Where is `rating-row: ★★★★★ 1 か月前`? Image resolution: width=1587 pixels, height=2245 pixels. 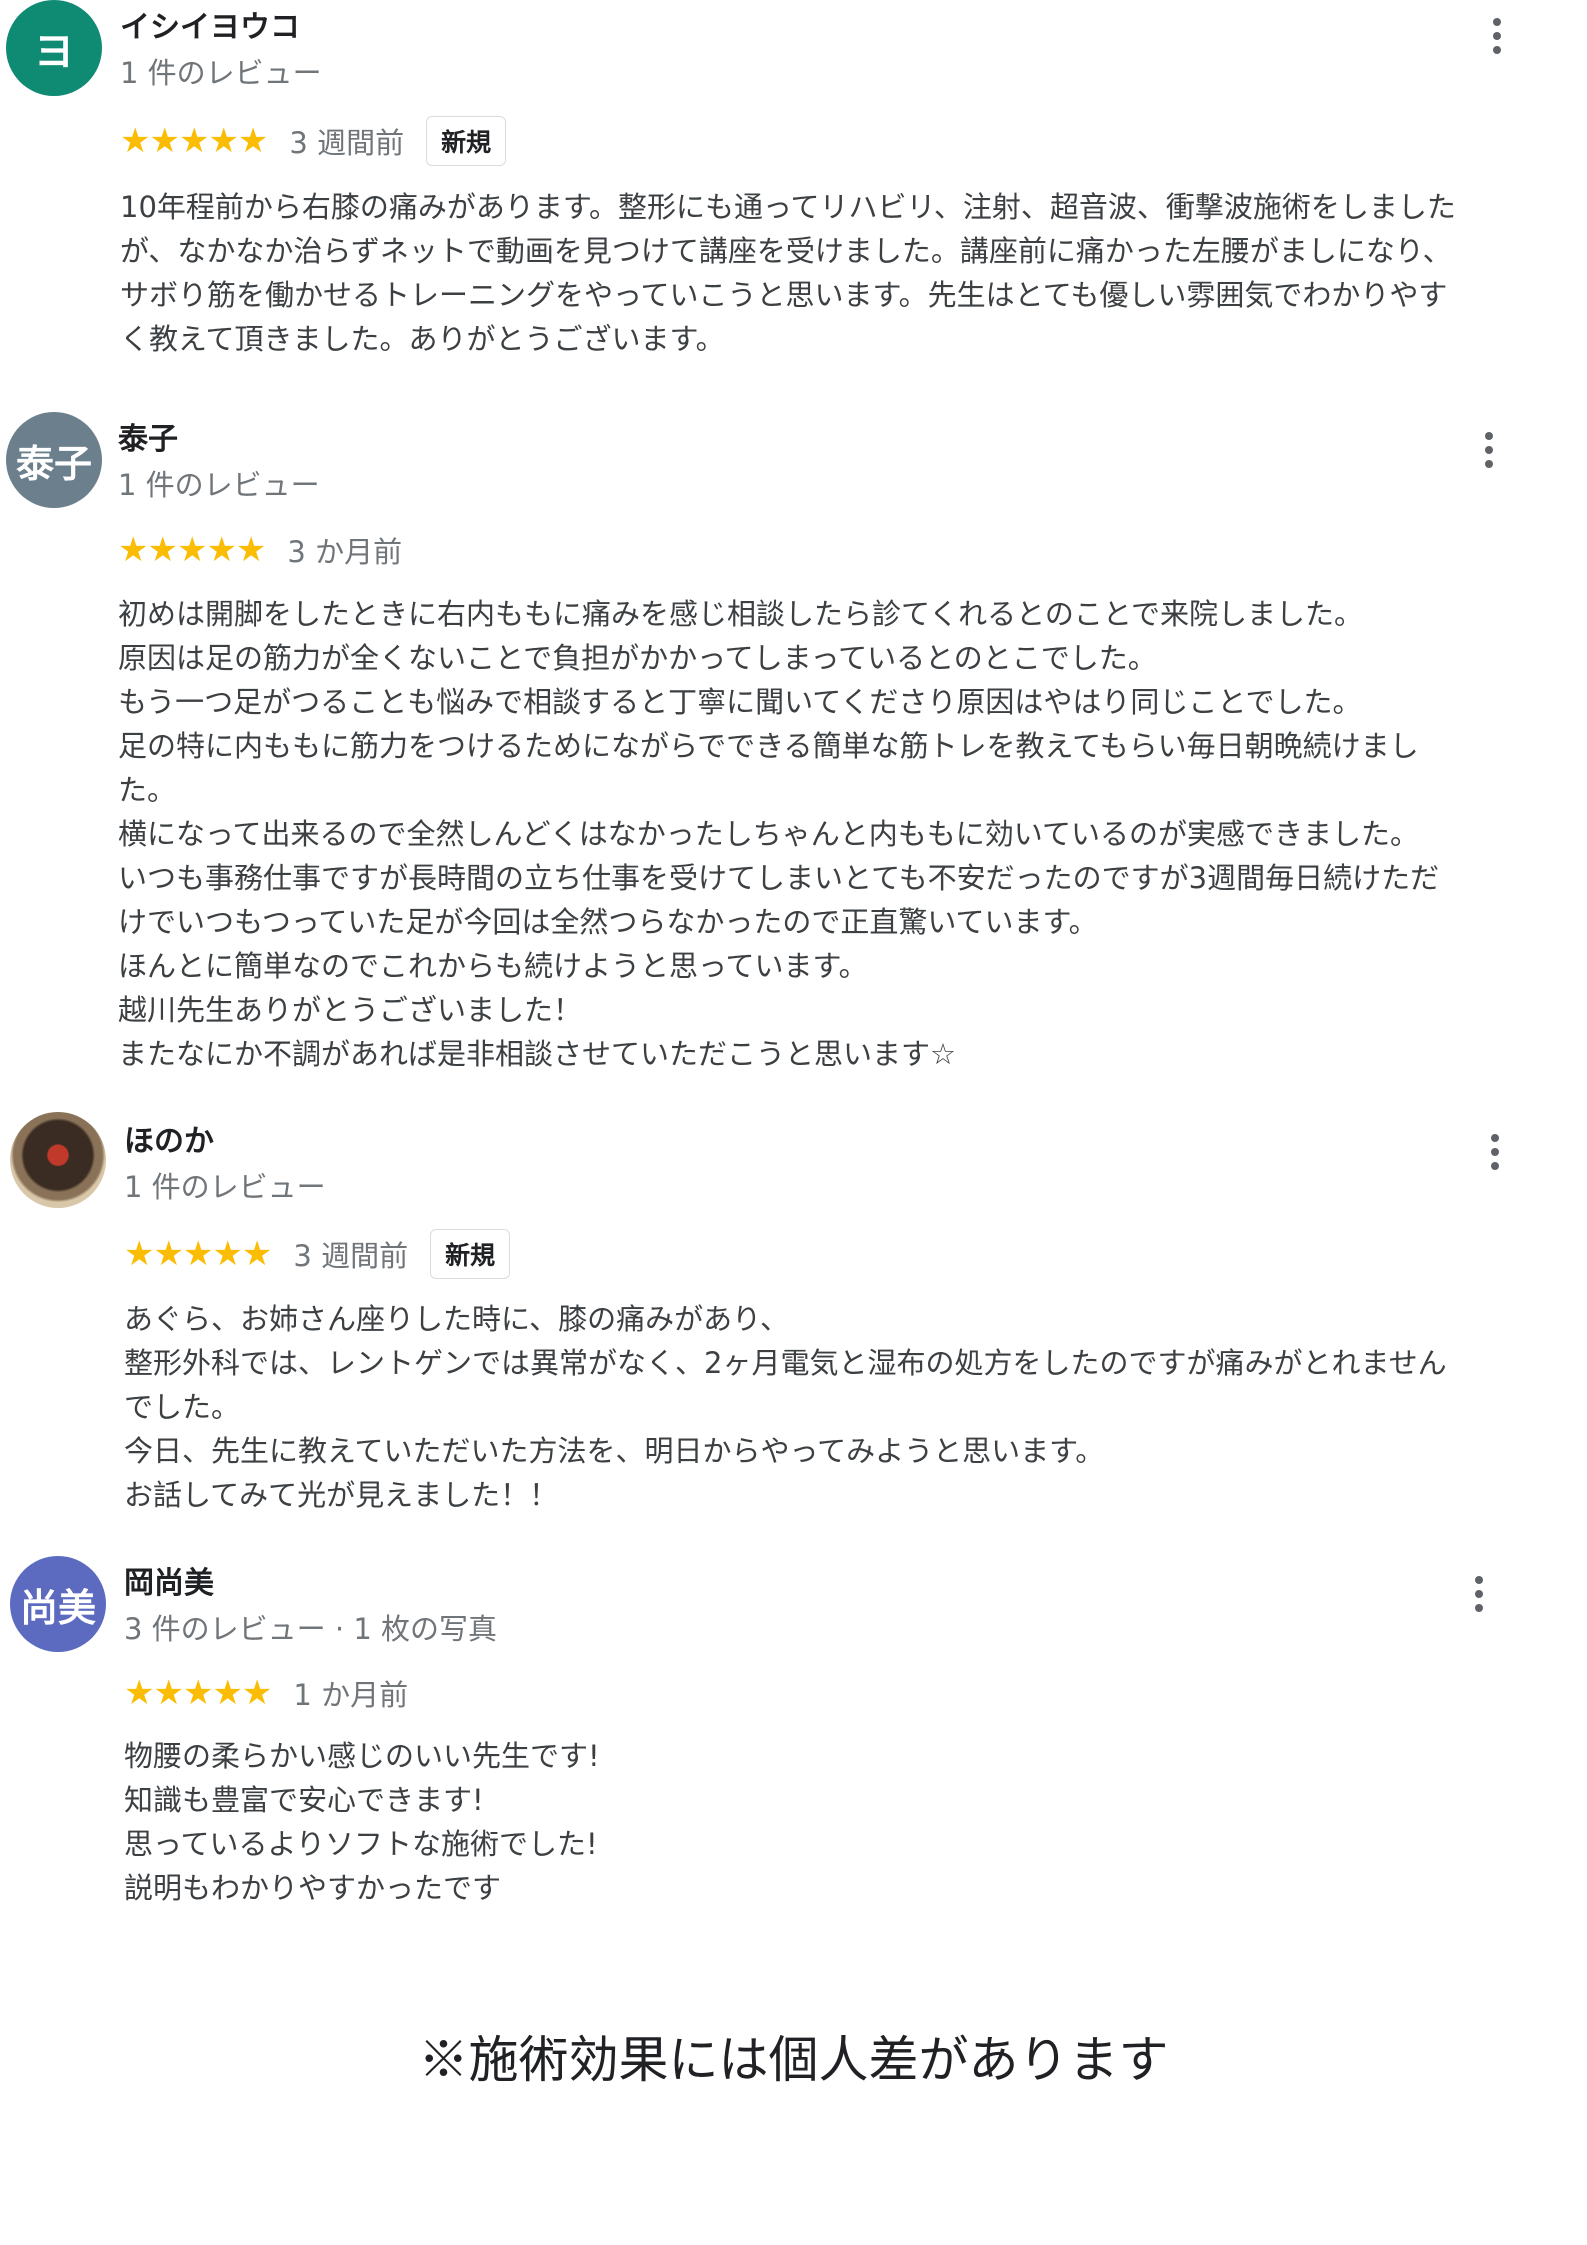
rating-row: ★★★★★ 1 か月前 is located at coordinates (266, 1693).